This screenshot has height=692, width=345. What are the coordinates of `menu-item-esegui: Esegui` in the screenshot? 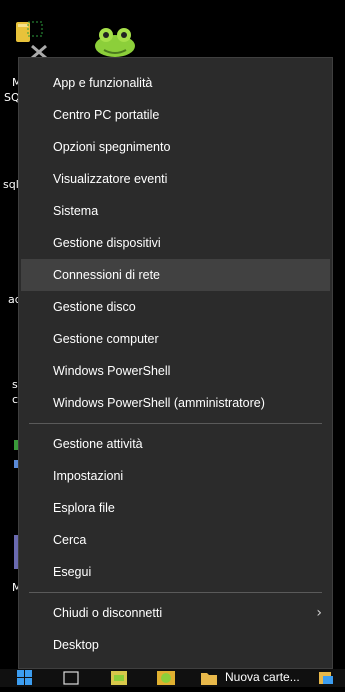 It's located at (175, 572).